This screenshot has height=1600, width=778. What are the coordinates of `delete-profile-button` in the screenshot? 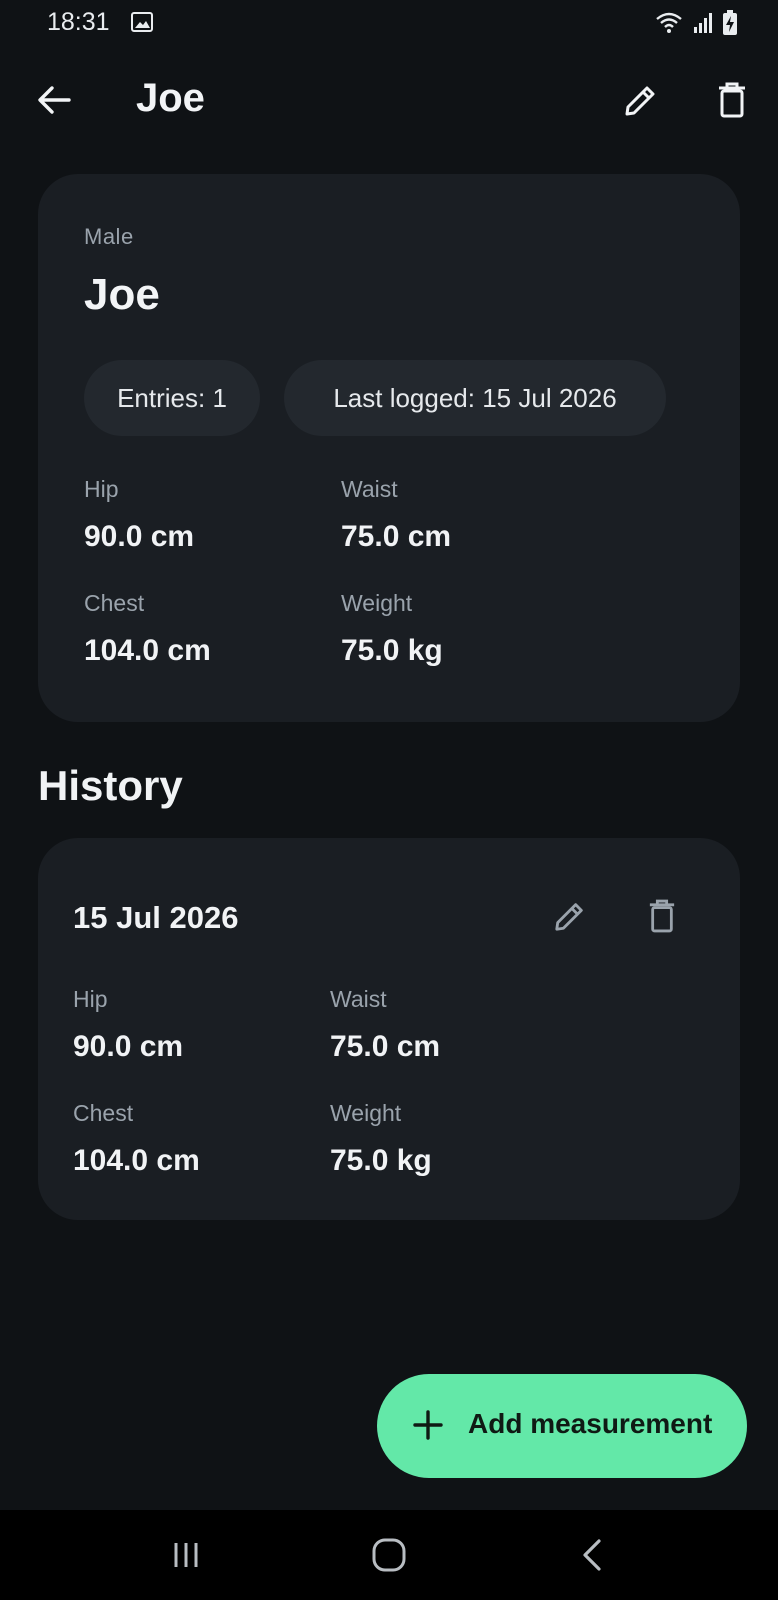 It's located at (732, 100).